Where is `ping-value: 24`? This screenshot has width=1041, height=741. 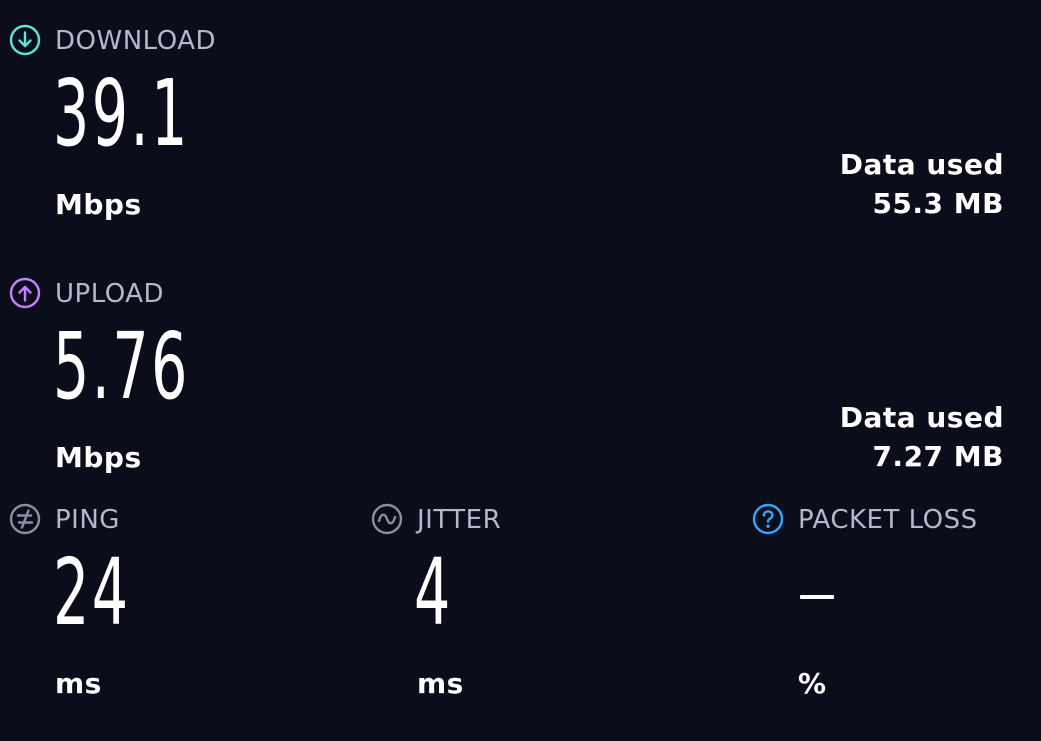
ping-value: 24 is located at coordinates (92, 592).